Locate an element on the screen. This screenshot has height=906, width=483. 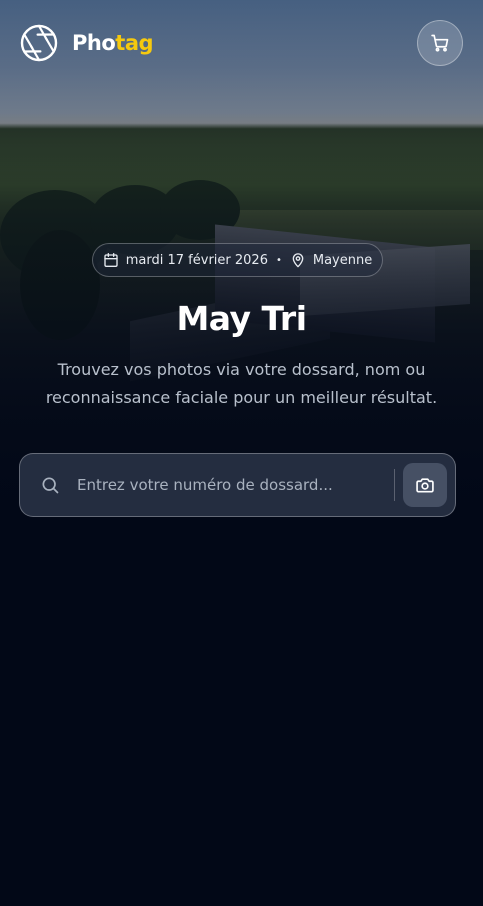
search-icon is located at coordinates (50, 485).